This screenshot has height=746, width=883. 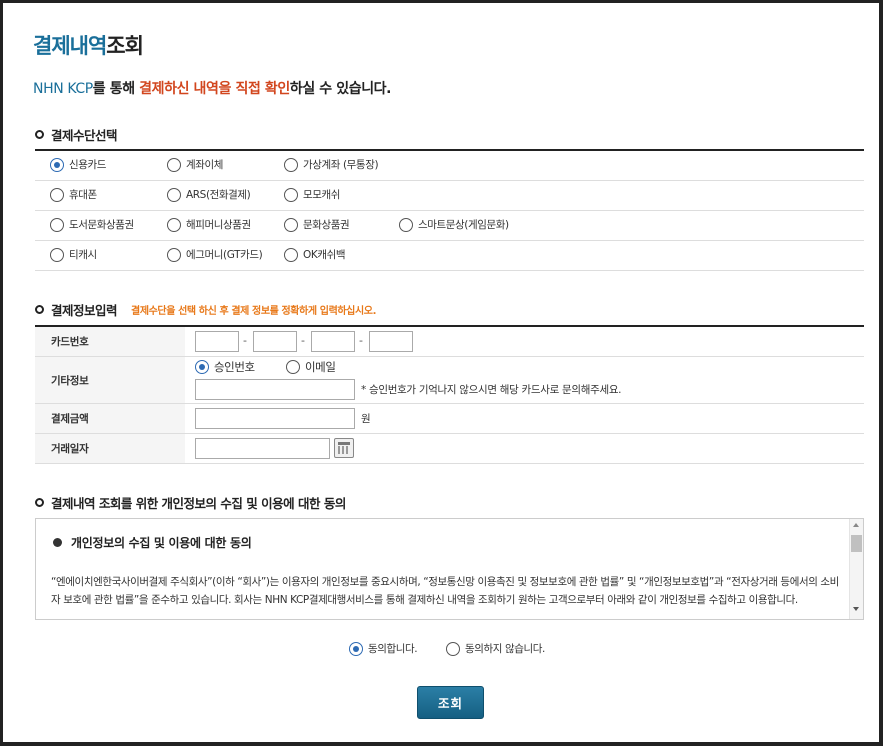 I want to click on search-button: 조회, so click(x=450, y=702).